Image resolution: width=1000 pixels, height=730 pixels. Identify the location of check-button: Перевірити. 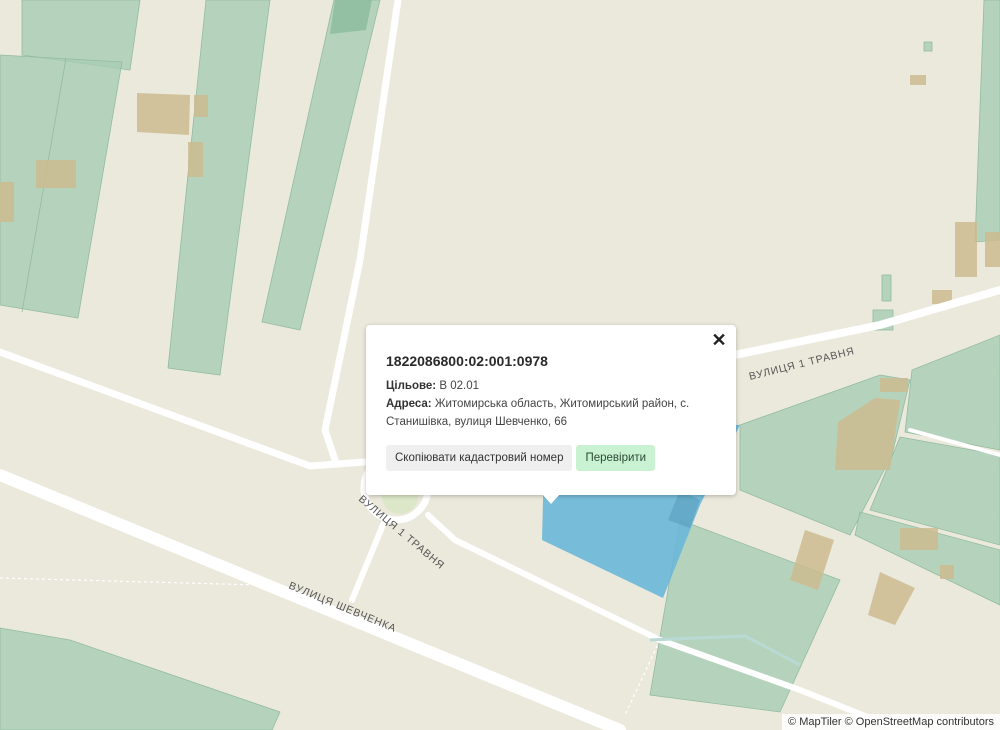
(616, 458).